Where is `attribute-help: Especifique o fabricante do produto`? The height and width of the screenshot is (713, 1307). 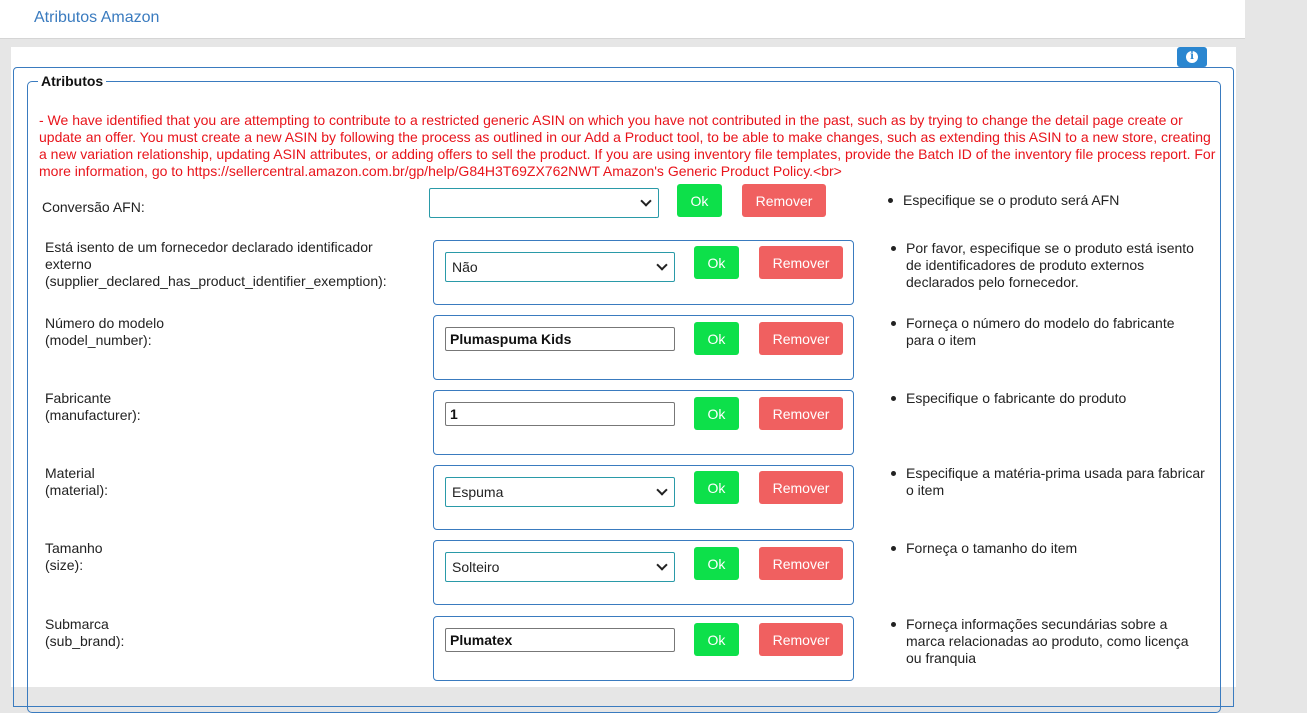
attribute-help: Especifique o fabricante do produto is located at coordinates (1048, 398).